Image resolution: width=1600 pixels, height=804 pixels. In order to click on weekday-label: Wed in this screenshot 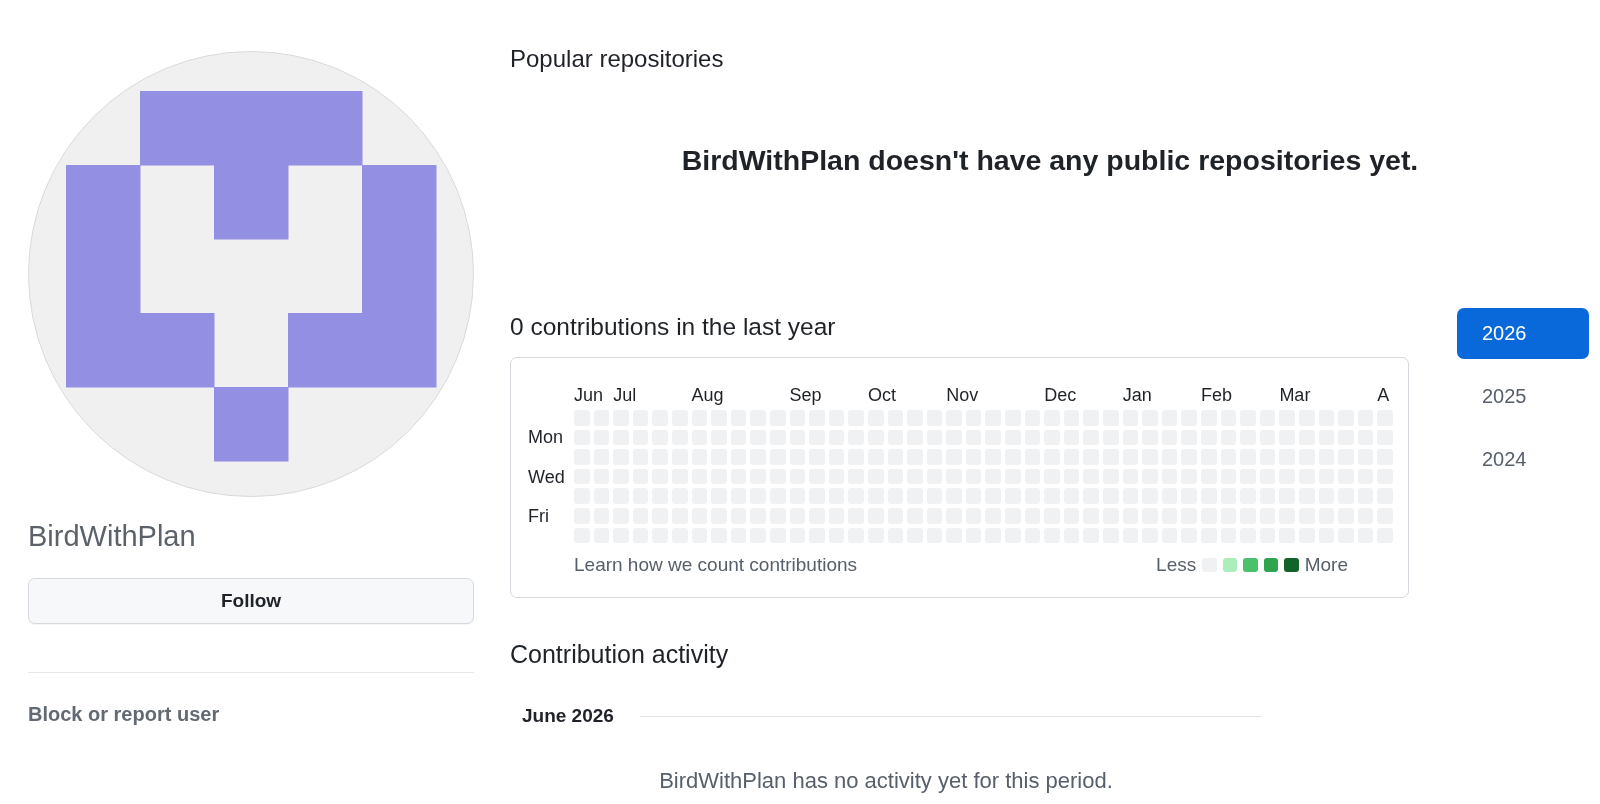, I will do `click(546, 476)`.